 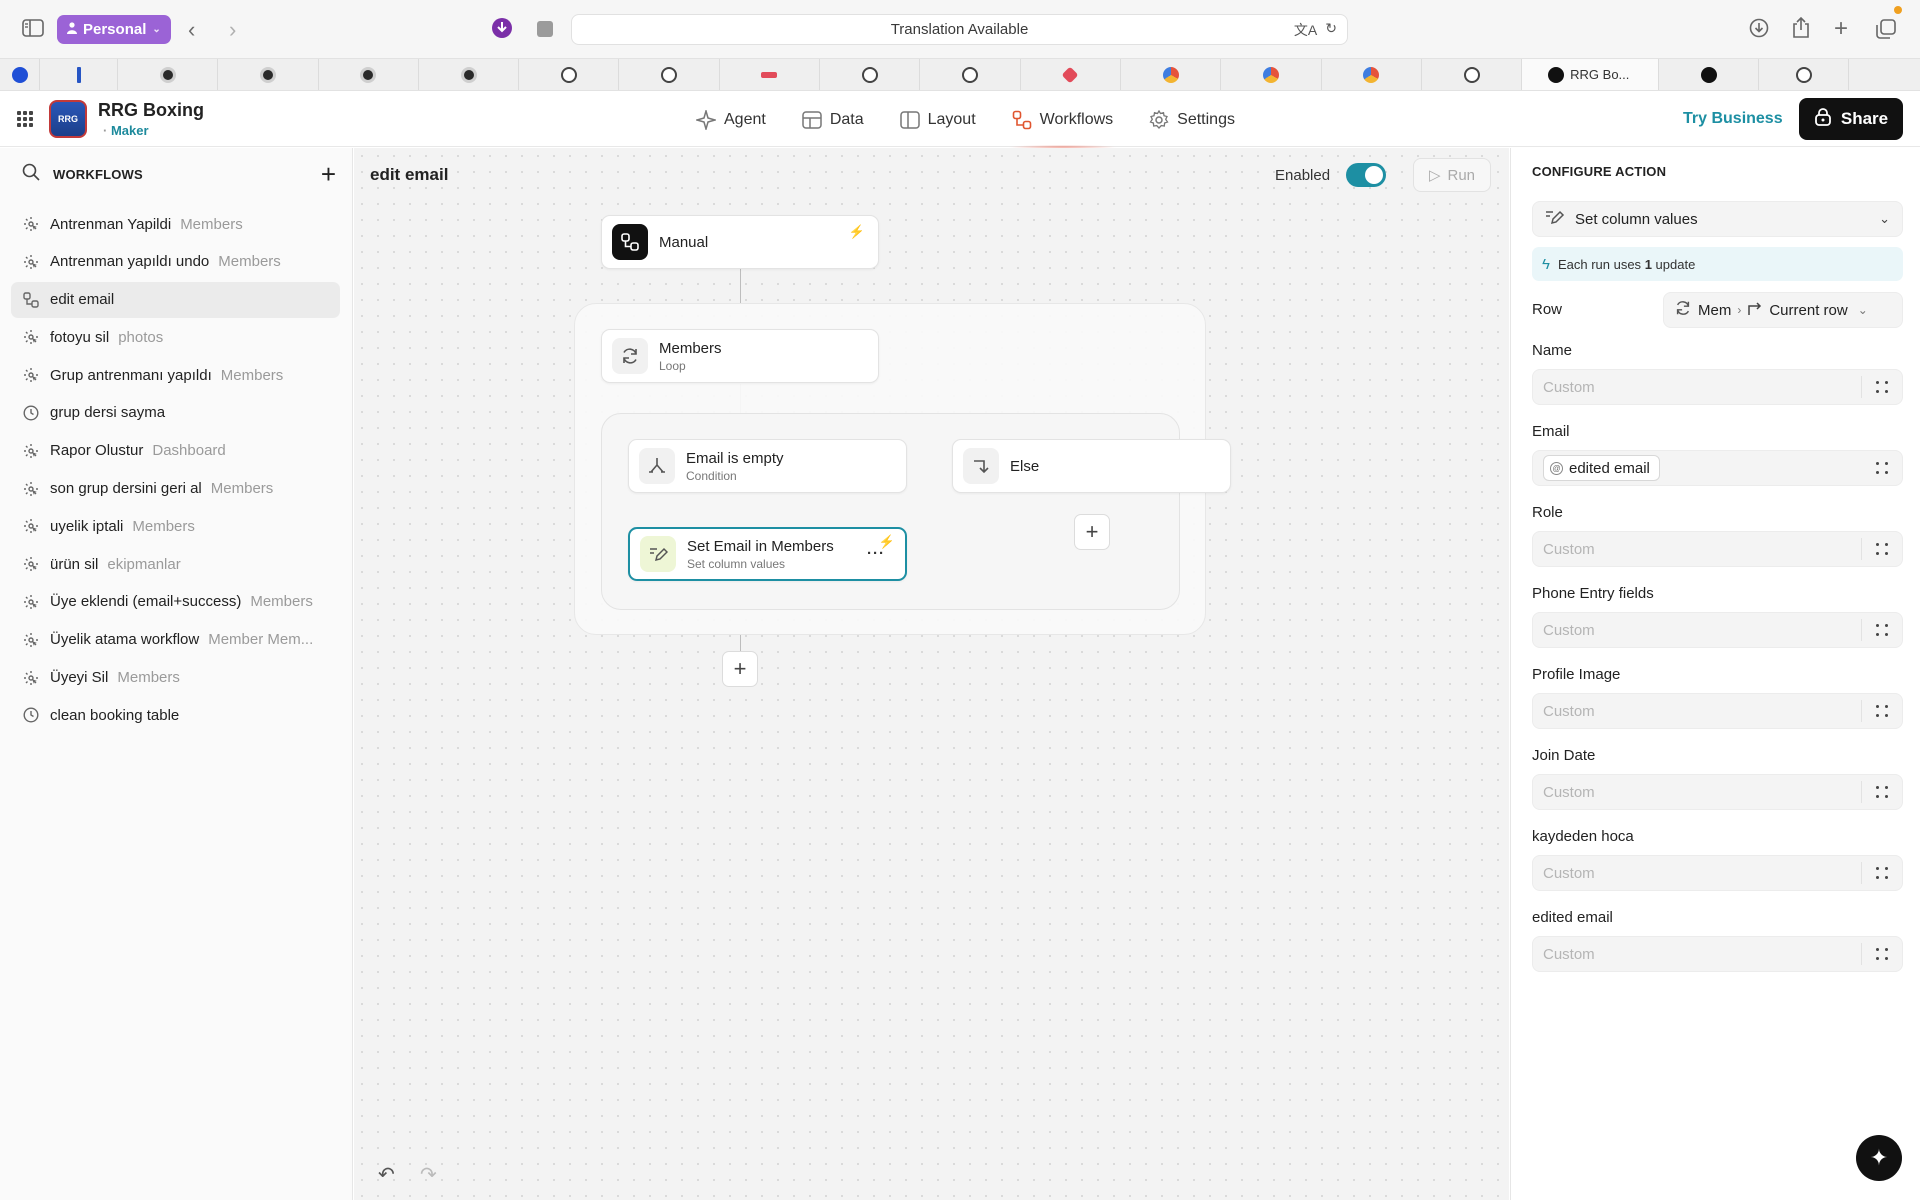 I want to click on usage-note: ϟ Each run uses 1 update, so click(x=1717, y=264).